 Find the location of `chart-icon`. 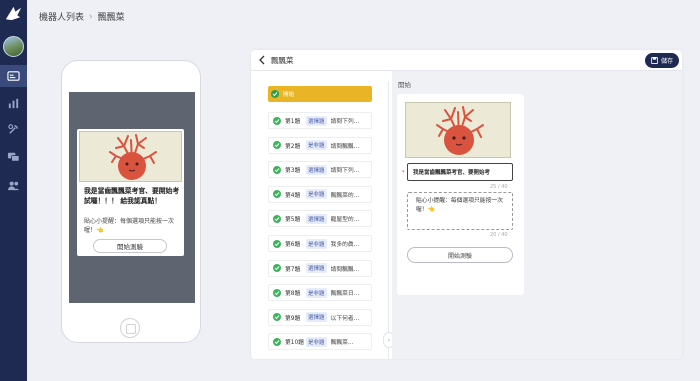

chart-icon is located at coordinates (13, 103).